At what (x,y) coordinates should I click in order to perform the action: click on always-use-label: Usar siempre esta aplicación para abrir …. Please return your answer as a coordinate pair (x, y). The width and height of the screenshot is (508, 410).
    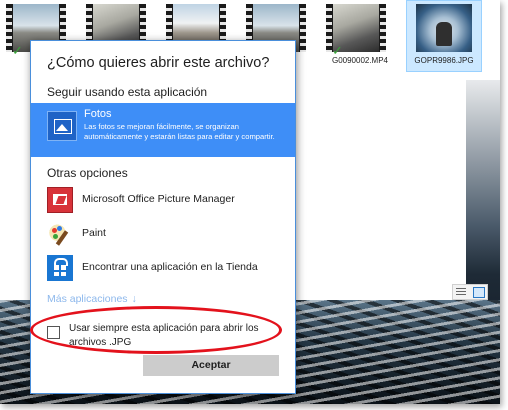
    Looking at the image, I should click on (177, 336).